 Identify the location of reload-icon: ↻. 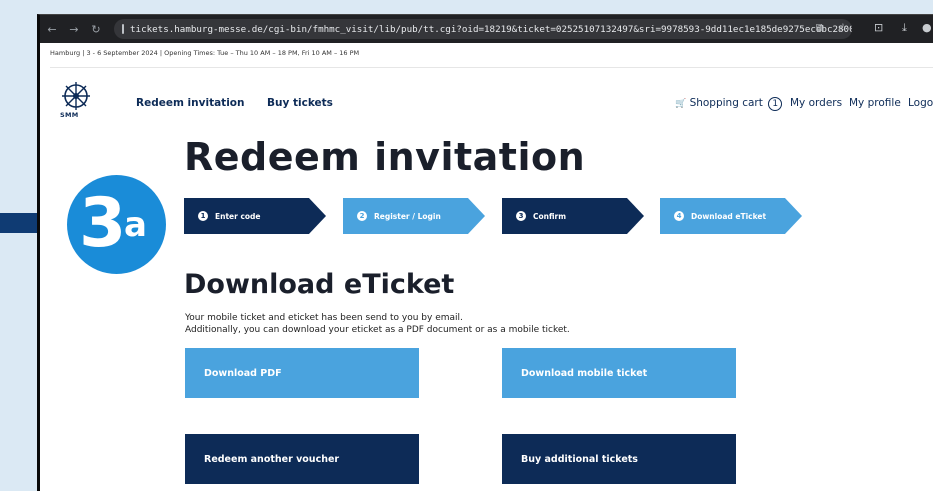
(96, 29).